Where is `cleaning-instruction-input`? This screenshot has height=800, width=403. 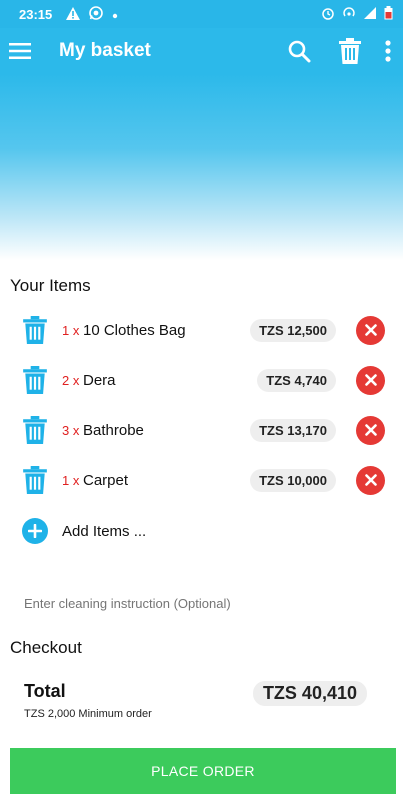 cleaning-instruction-input is located at coordinates (201, 603).